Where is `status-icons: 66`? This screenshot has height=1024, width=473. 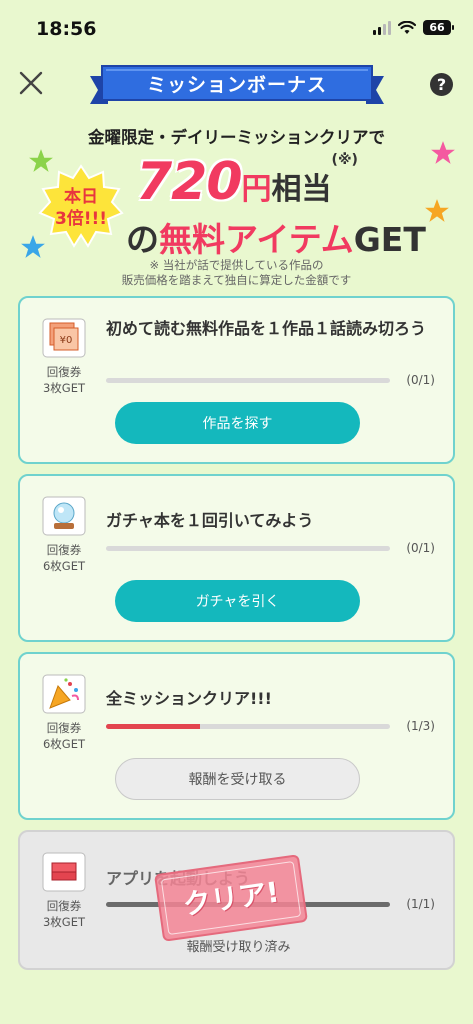 status-icons: 66 is located at coordinates (413, 27).